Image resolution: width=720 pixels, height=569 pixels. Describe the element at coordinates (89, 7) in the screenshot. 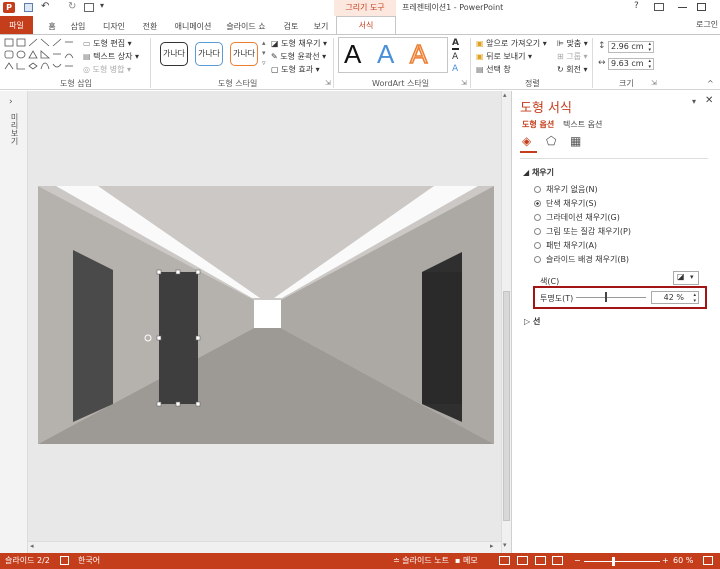

I see `slideshow-from-start-icon` at that location.